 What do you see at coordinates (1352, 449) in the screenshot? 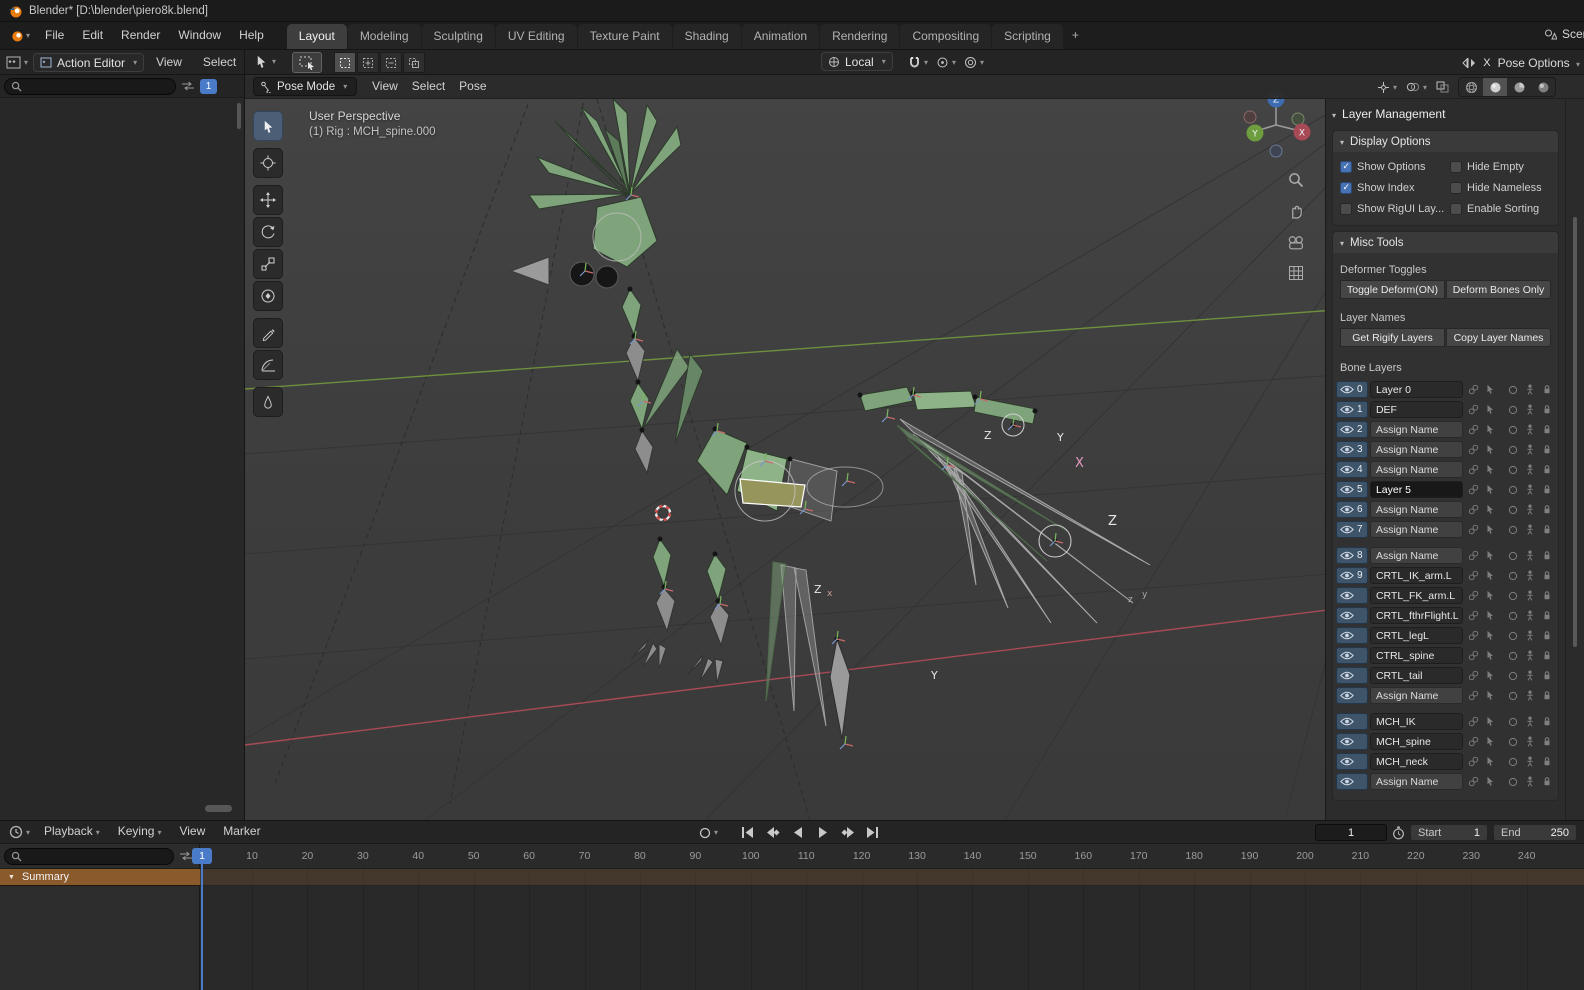
I see `layer-visibility-toggle: 3` at bounding box center [1352, 449].